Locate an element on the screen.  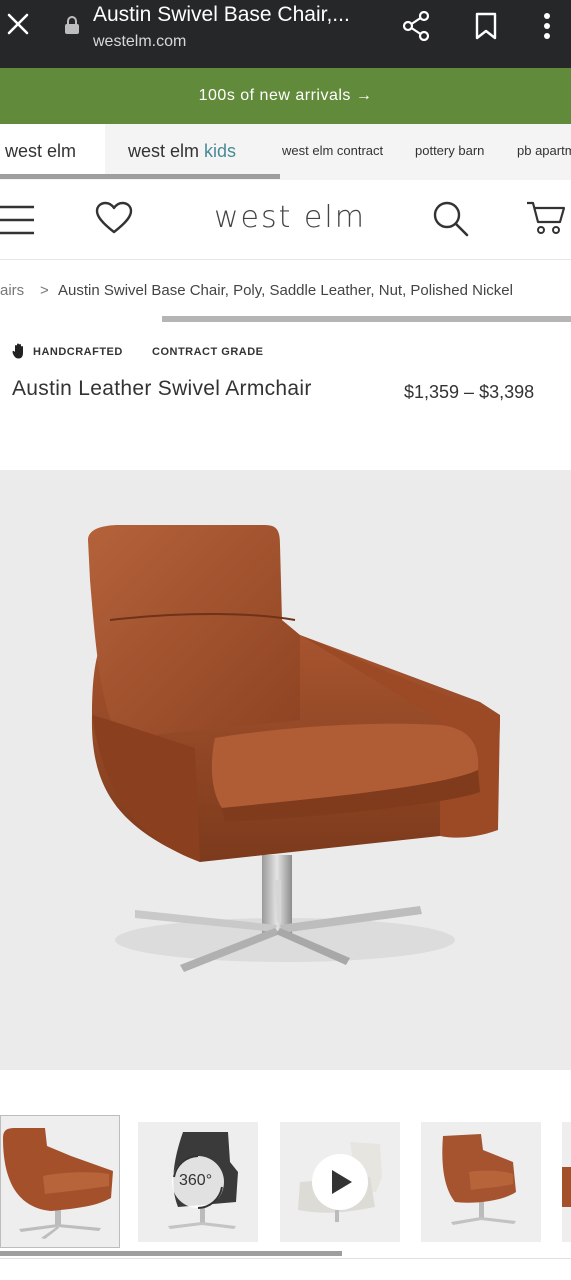
badge-handcrafted: HANDCRAFTED is located at coordinates (78, 352).